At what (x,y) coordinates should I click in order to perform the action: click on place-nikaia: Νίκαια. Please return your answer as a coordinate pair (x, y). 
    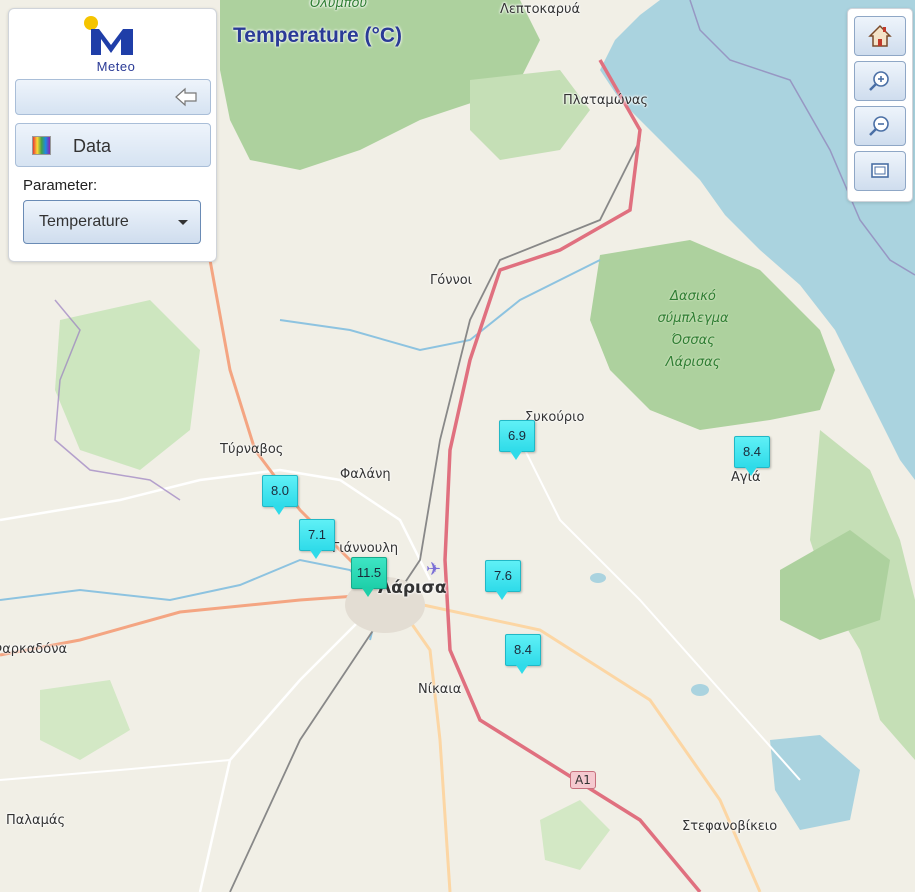
    Looking at the image, I should click on (440, 689).